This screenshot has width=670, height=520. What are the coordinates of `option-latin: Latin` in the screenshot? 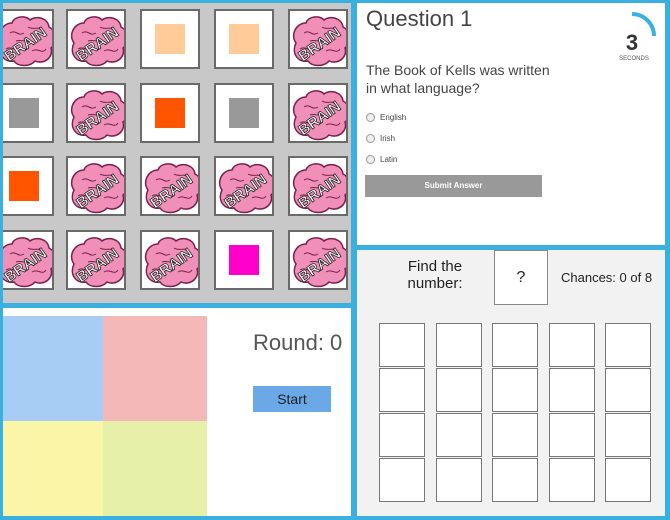 It's located at (381, 159).